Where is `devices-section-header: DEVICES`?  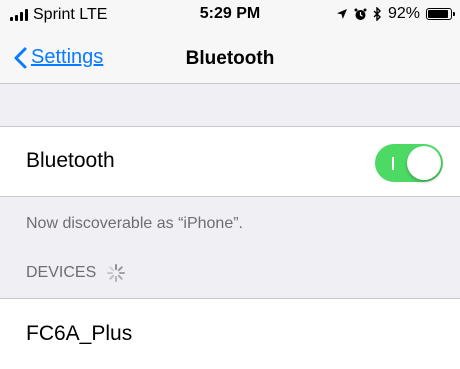
devices-section-header: DEVICES is located at coordinates (76, 273).